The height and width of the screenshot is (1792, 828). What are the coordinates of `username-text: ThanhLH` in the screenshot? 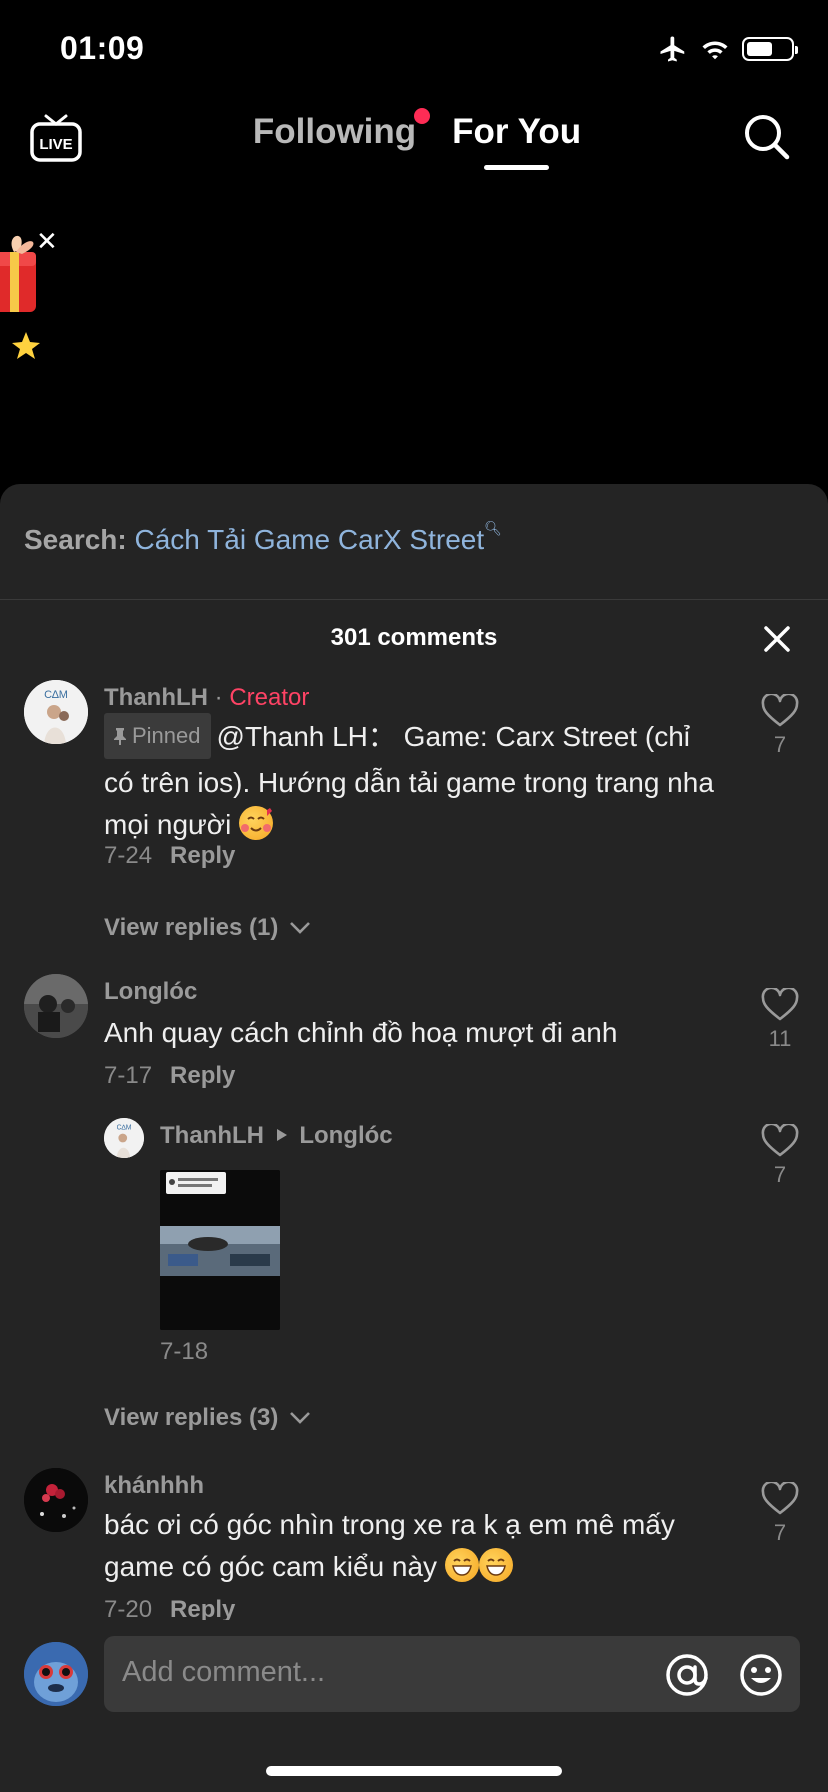 It's located at (156, 697).